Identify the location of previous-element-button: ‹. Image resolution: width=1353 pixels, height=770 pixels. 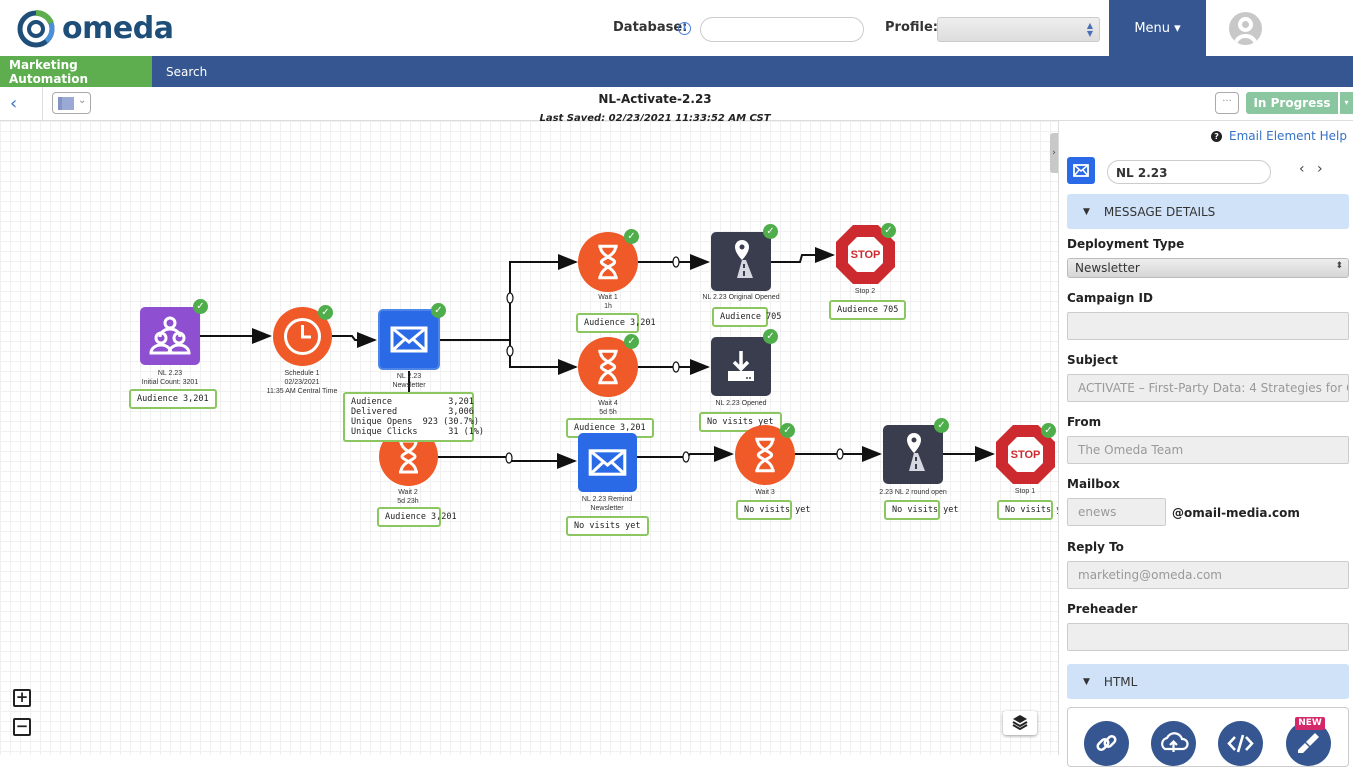
(1302, 169).